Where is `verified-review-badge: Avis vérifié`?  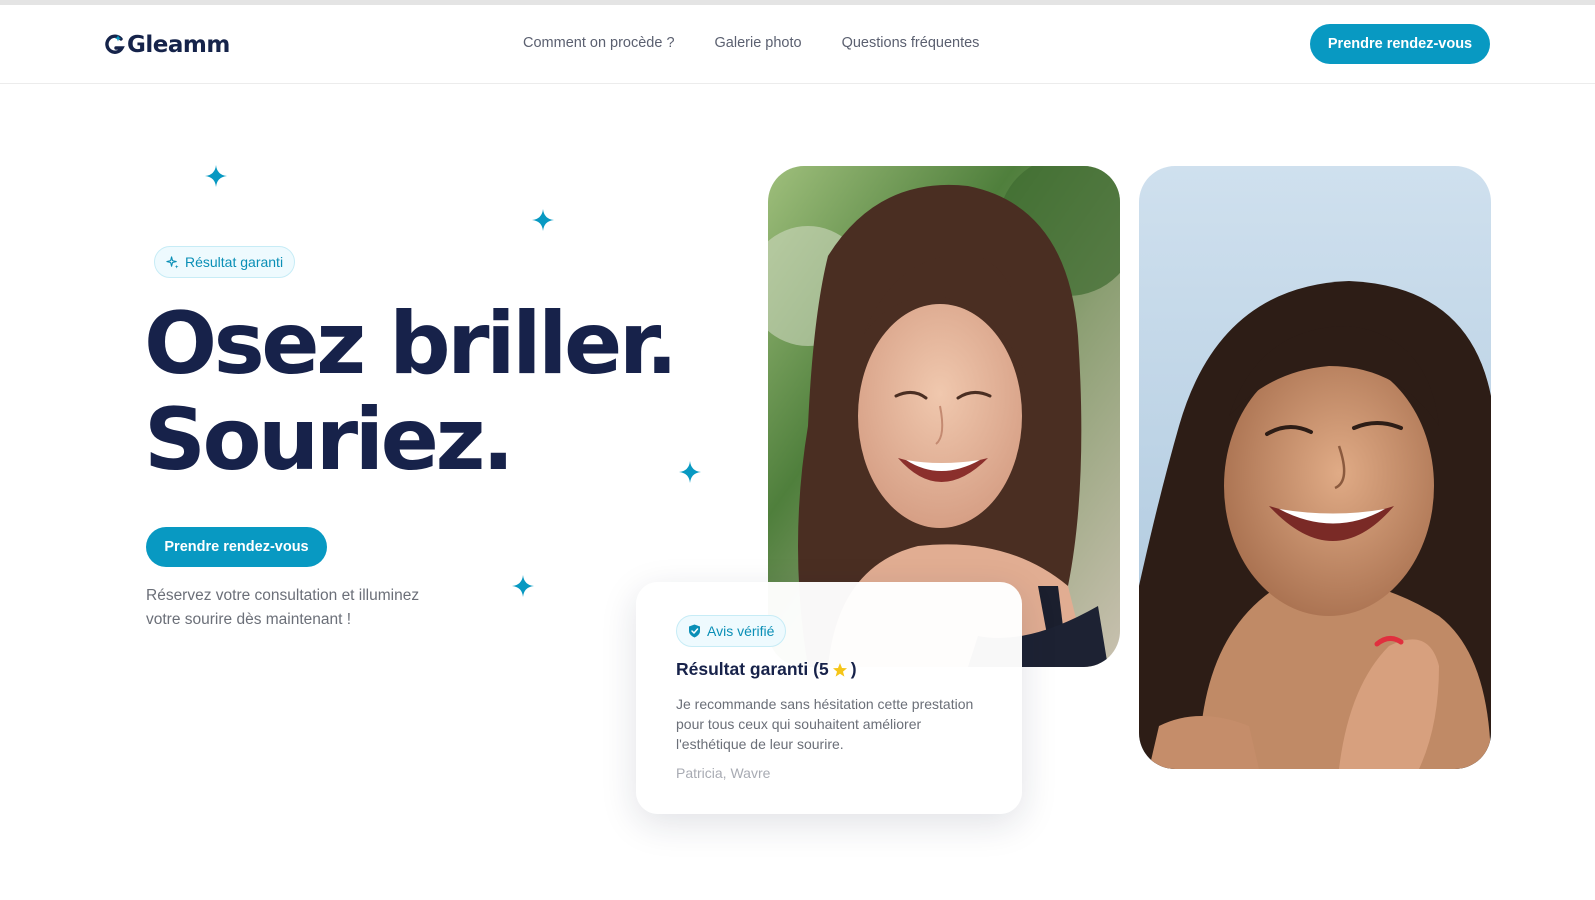 verified-review-badge: Avis vérifié is located at coordinates (731, 631).